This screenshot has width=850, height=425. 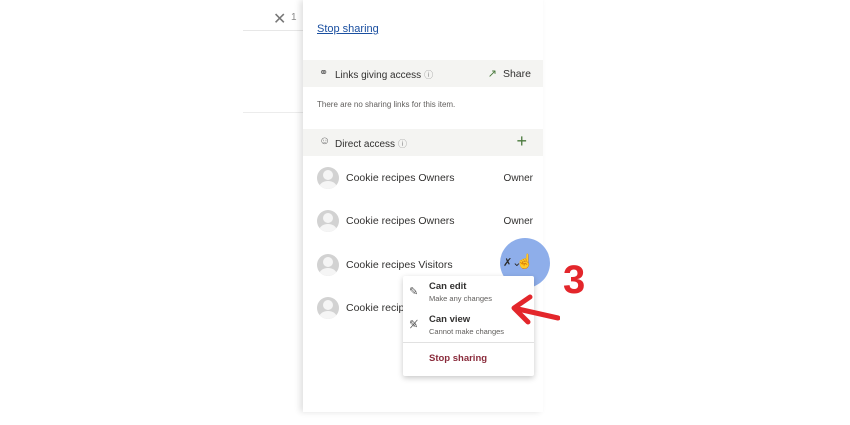 I want to click on direct-access-header: ☺ Direct access ⓘ +, so click(x=423, y=142).